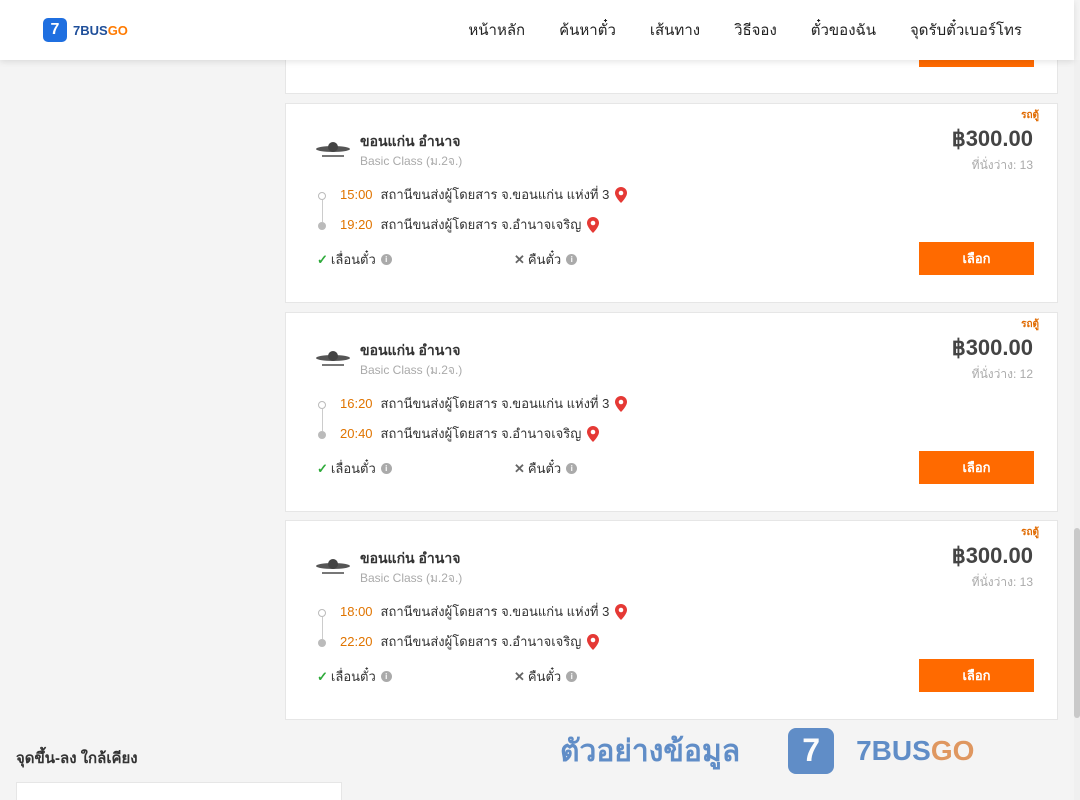 The width and height of the screenshot is (1080, 800). Describe the element at coordinates (90, 30) in the screenshot. I see `logo-brand-a: 7BUS` at that location.